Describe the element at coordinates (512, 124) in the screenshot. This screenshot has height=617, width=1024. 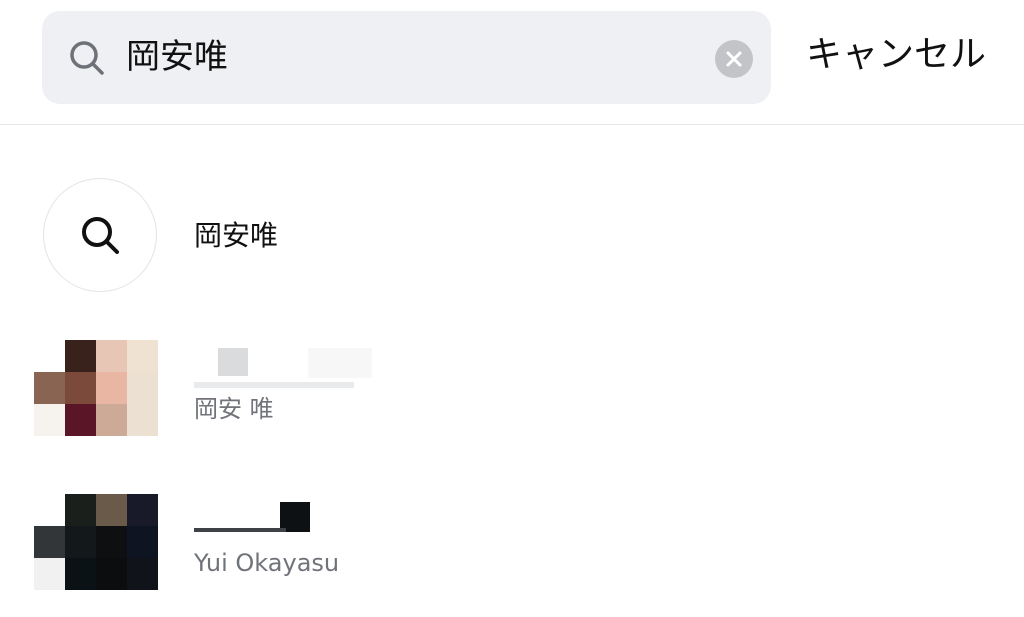
I see `divider` at that location.